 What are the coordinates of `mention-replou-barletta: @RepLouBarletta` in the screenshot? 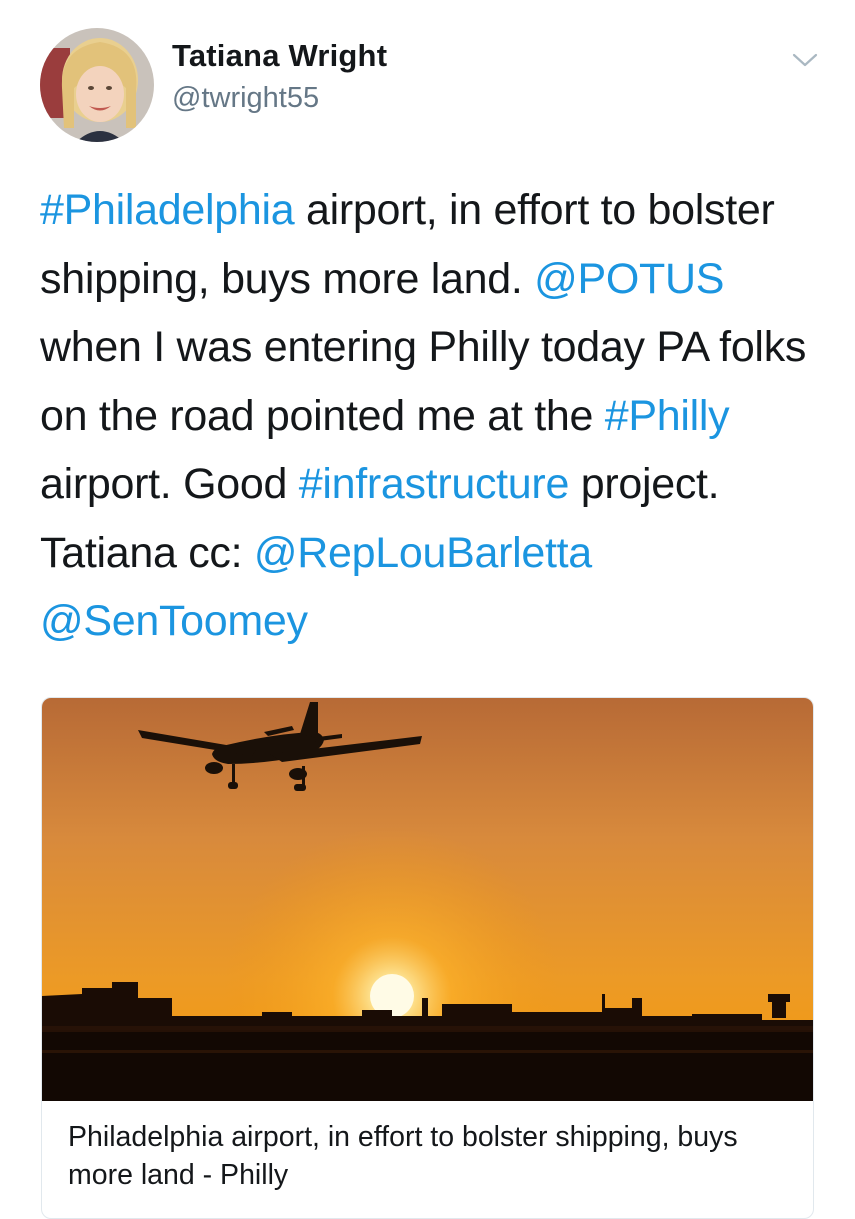 It's located at (423, 553).